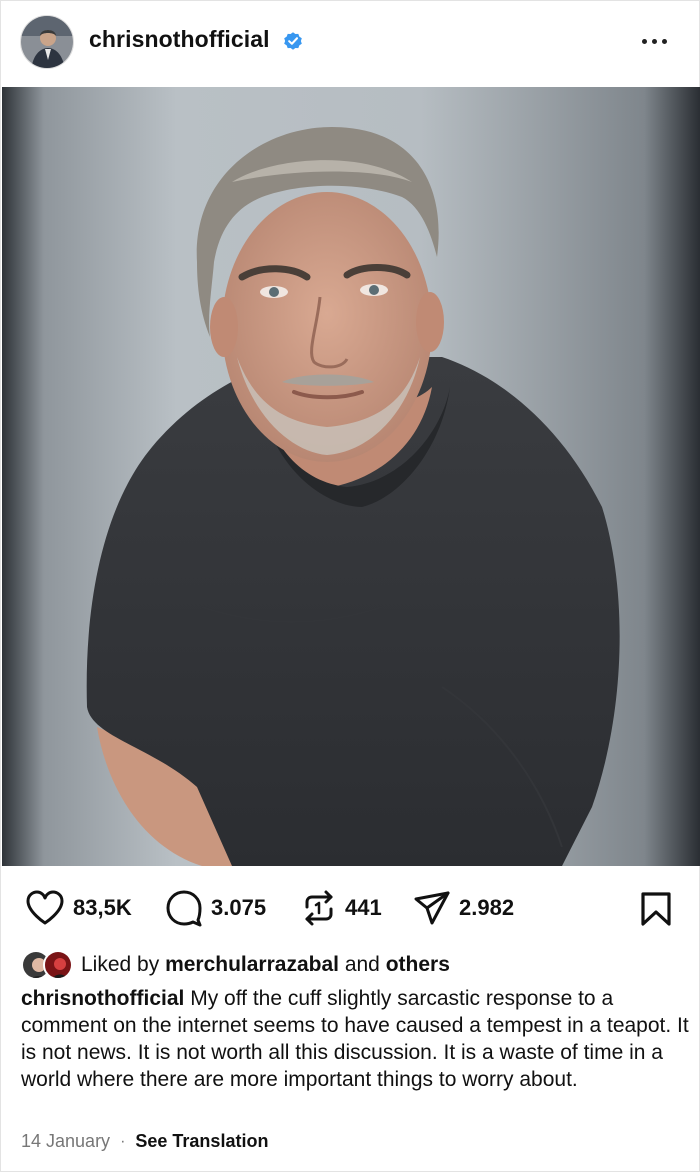 The height and width of the screenshot is (1172, 700). I want to click on comment-count: 3.075, so click(239, 907).